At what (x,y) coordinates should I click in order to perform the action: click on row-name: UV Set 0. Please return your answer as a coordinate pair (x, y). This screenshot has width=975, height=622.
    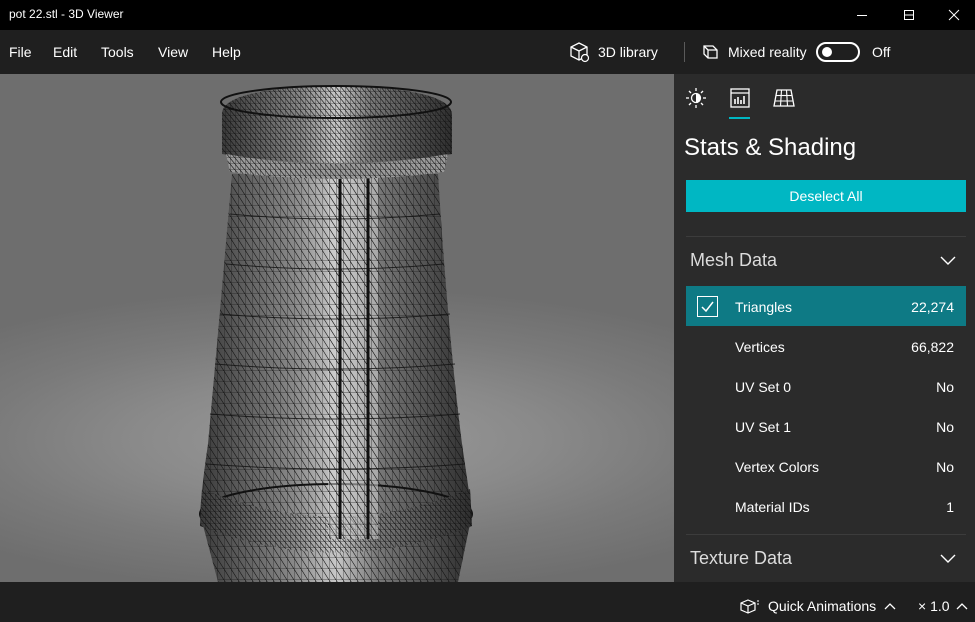
    Looking at the image, I should click on (763, 387).